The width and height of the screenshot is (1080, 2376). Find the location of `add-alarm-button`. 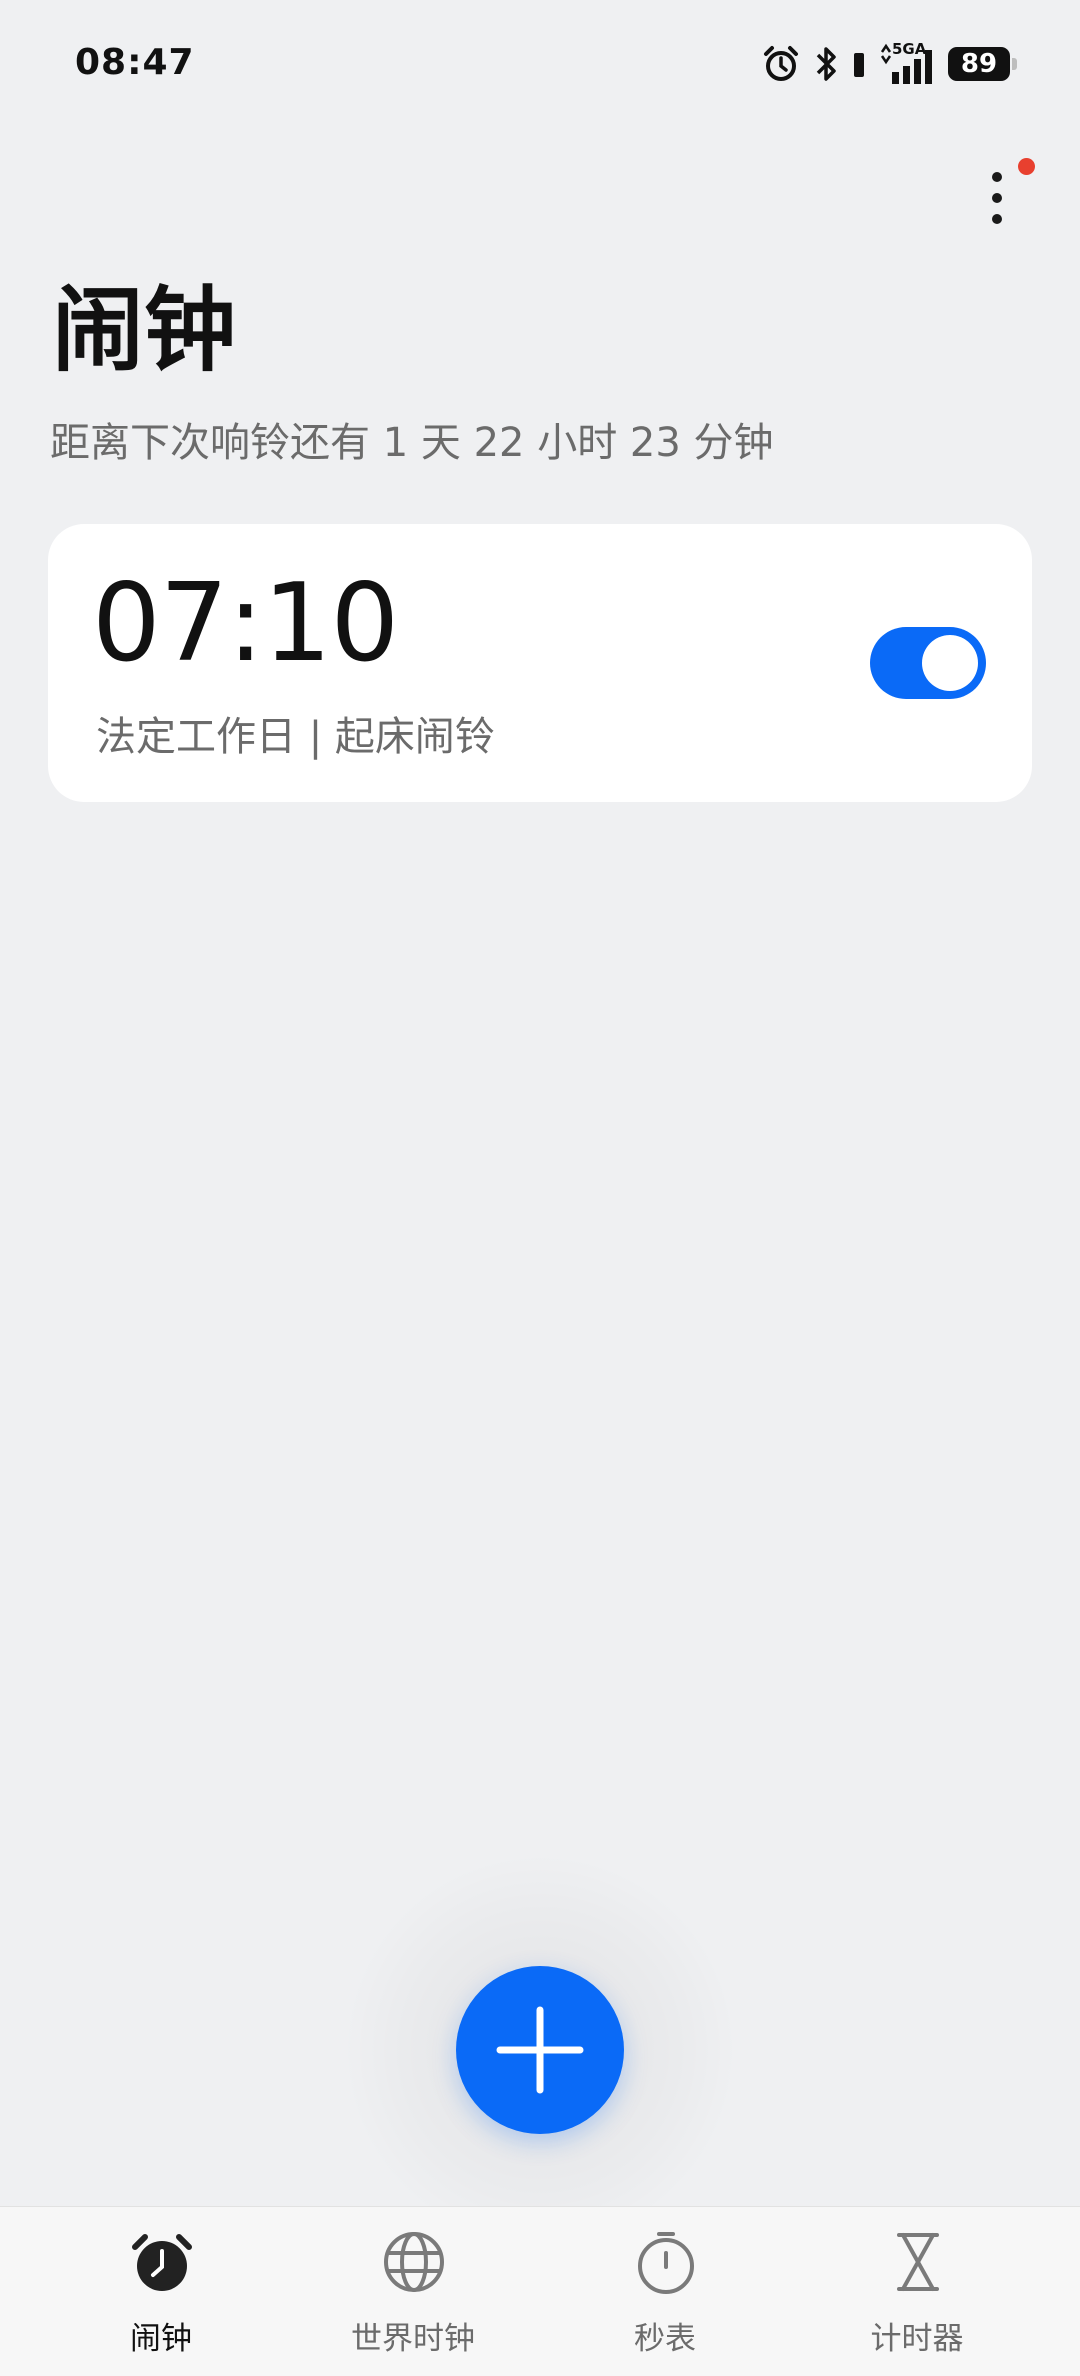

add-alarm-button is located at coordinates (540, 2050).